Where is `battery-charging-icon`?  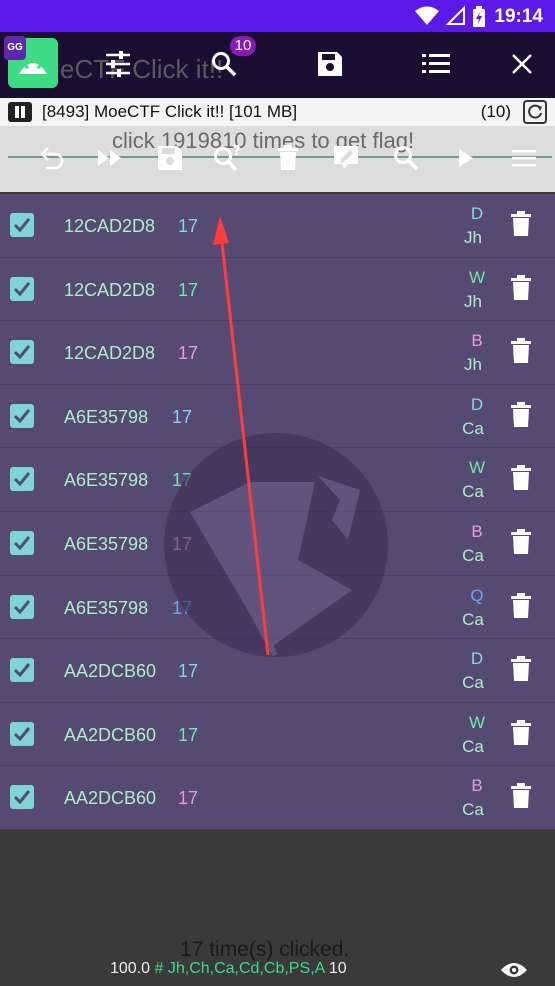
battery-charging-icon is located at coordinates (479, 19).